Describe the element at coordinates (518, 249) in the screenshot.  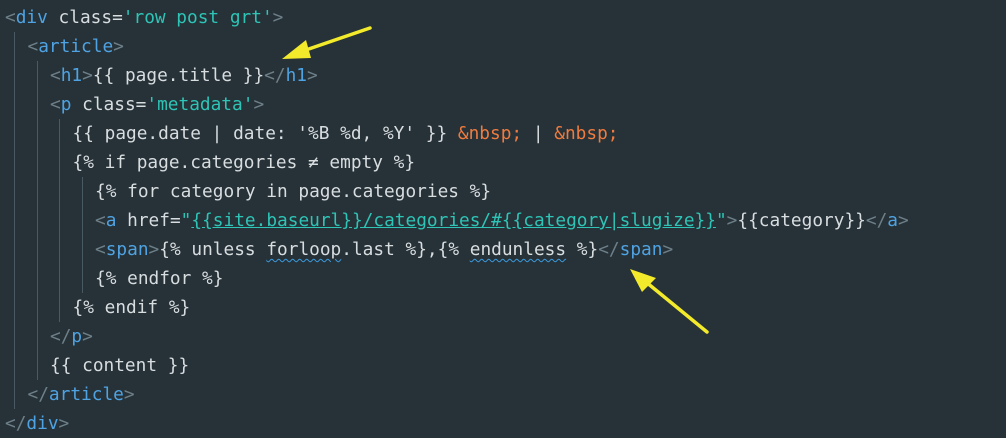
I see `code-token: endunless` at that location.